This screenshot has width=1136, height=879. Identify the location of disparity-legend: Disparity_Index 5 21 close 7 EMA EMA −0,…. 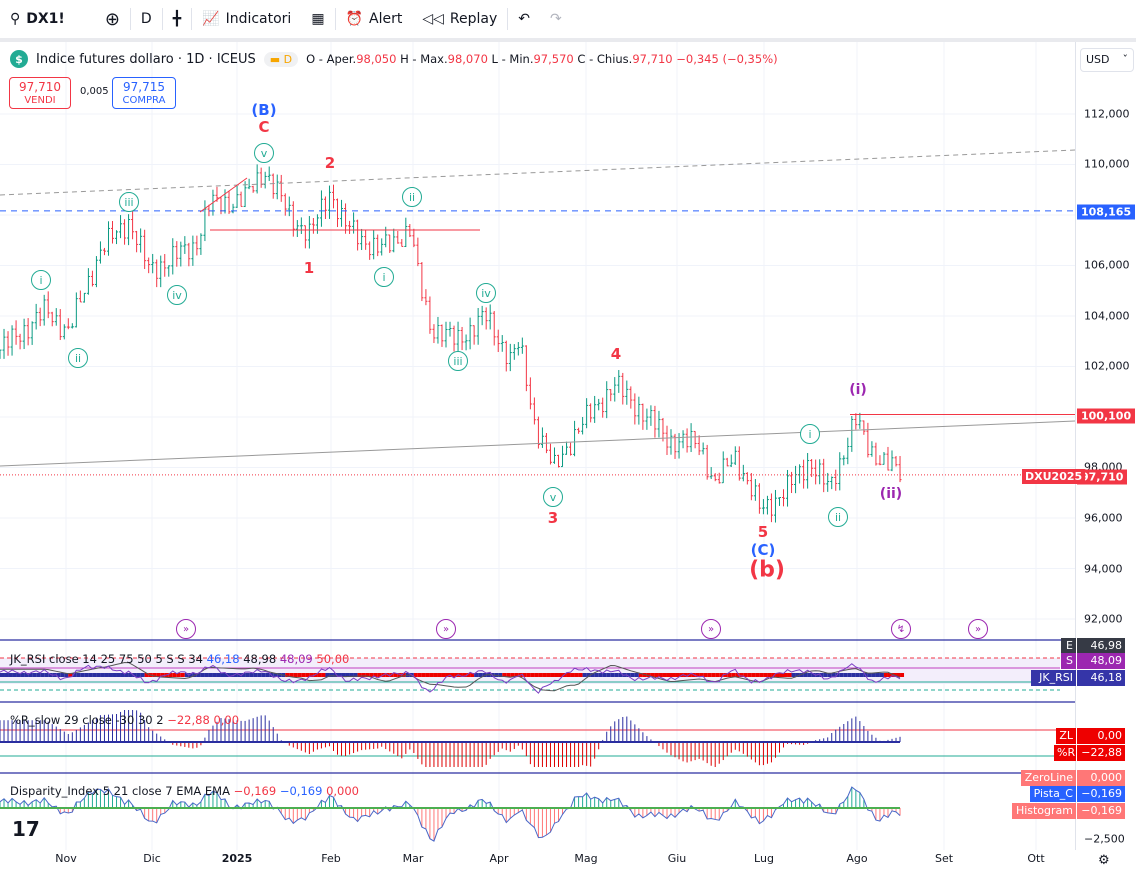
(184, 791).